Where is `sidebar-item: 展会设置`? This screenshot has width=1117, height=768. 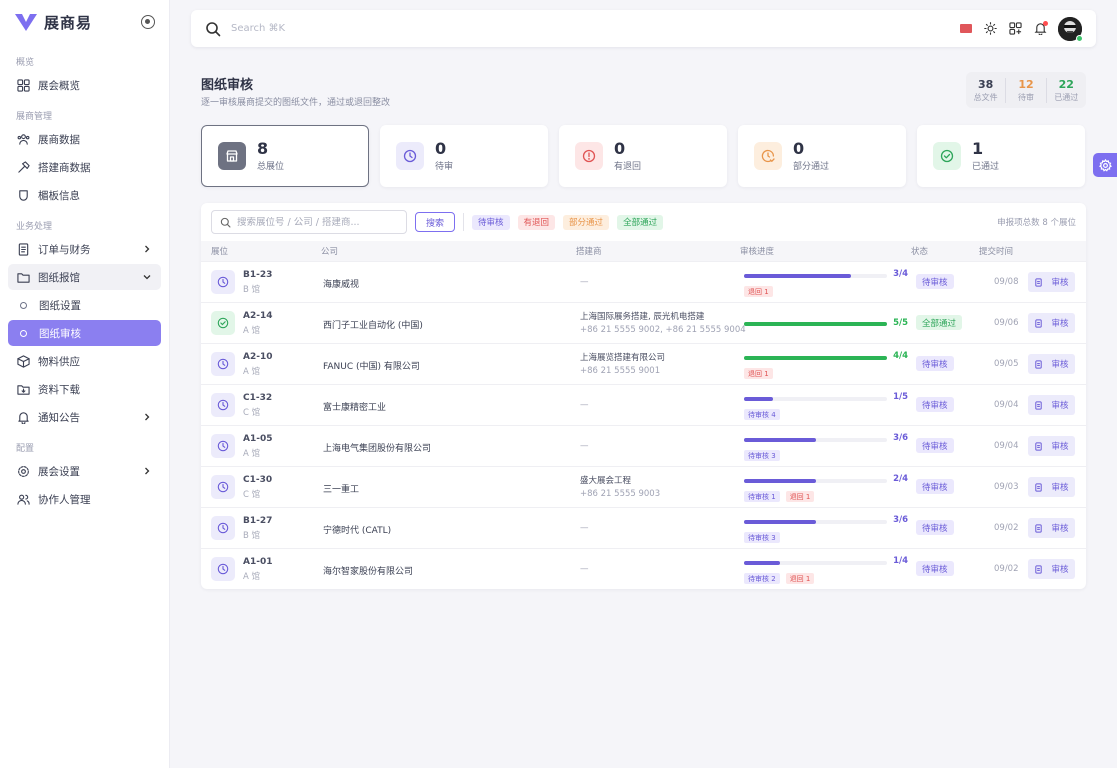
sidebar-item: 展会设置 is located at coordinates (84, 471).